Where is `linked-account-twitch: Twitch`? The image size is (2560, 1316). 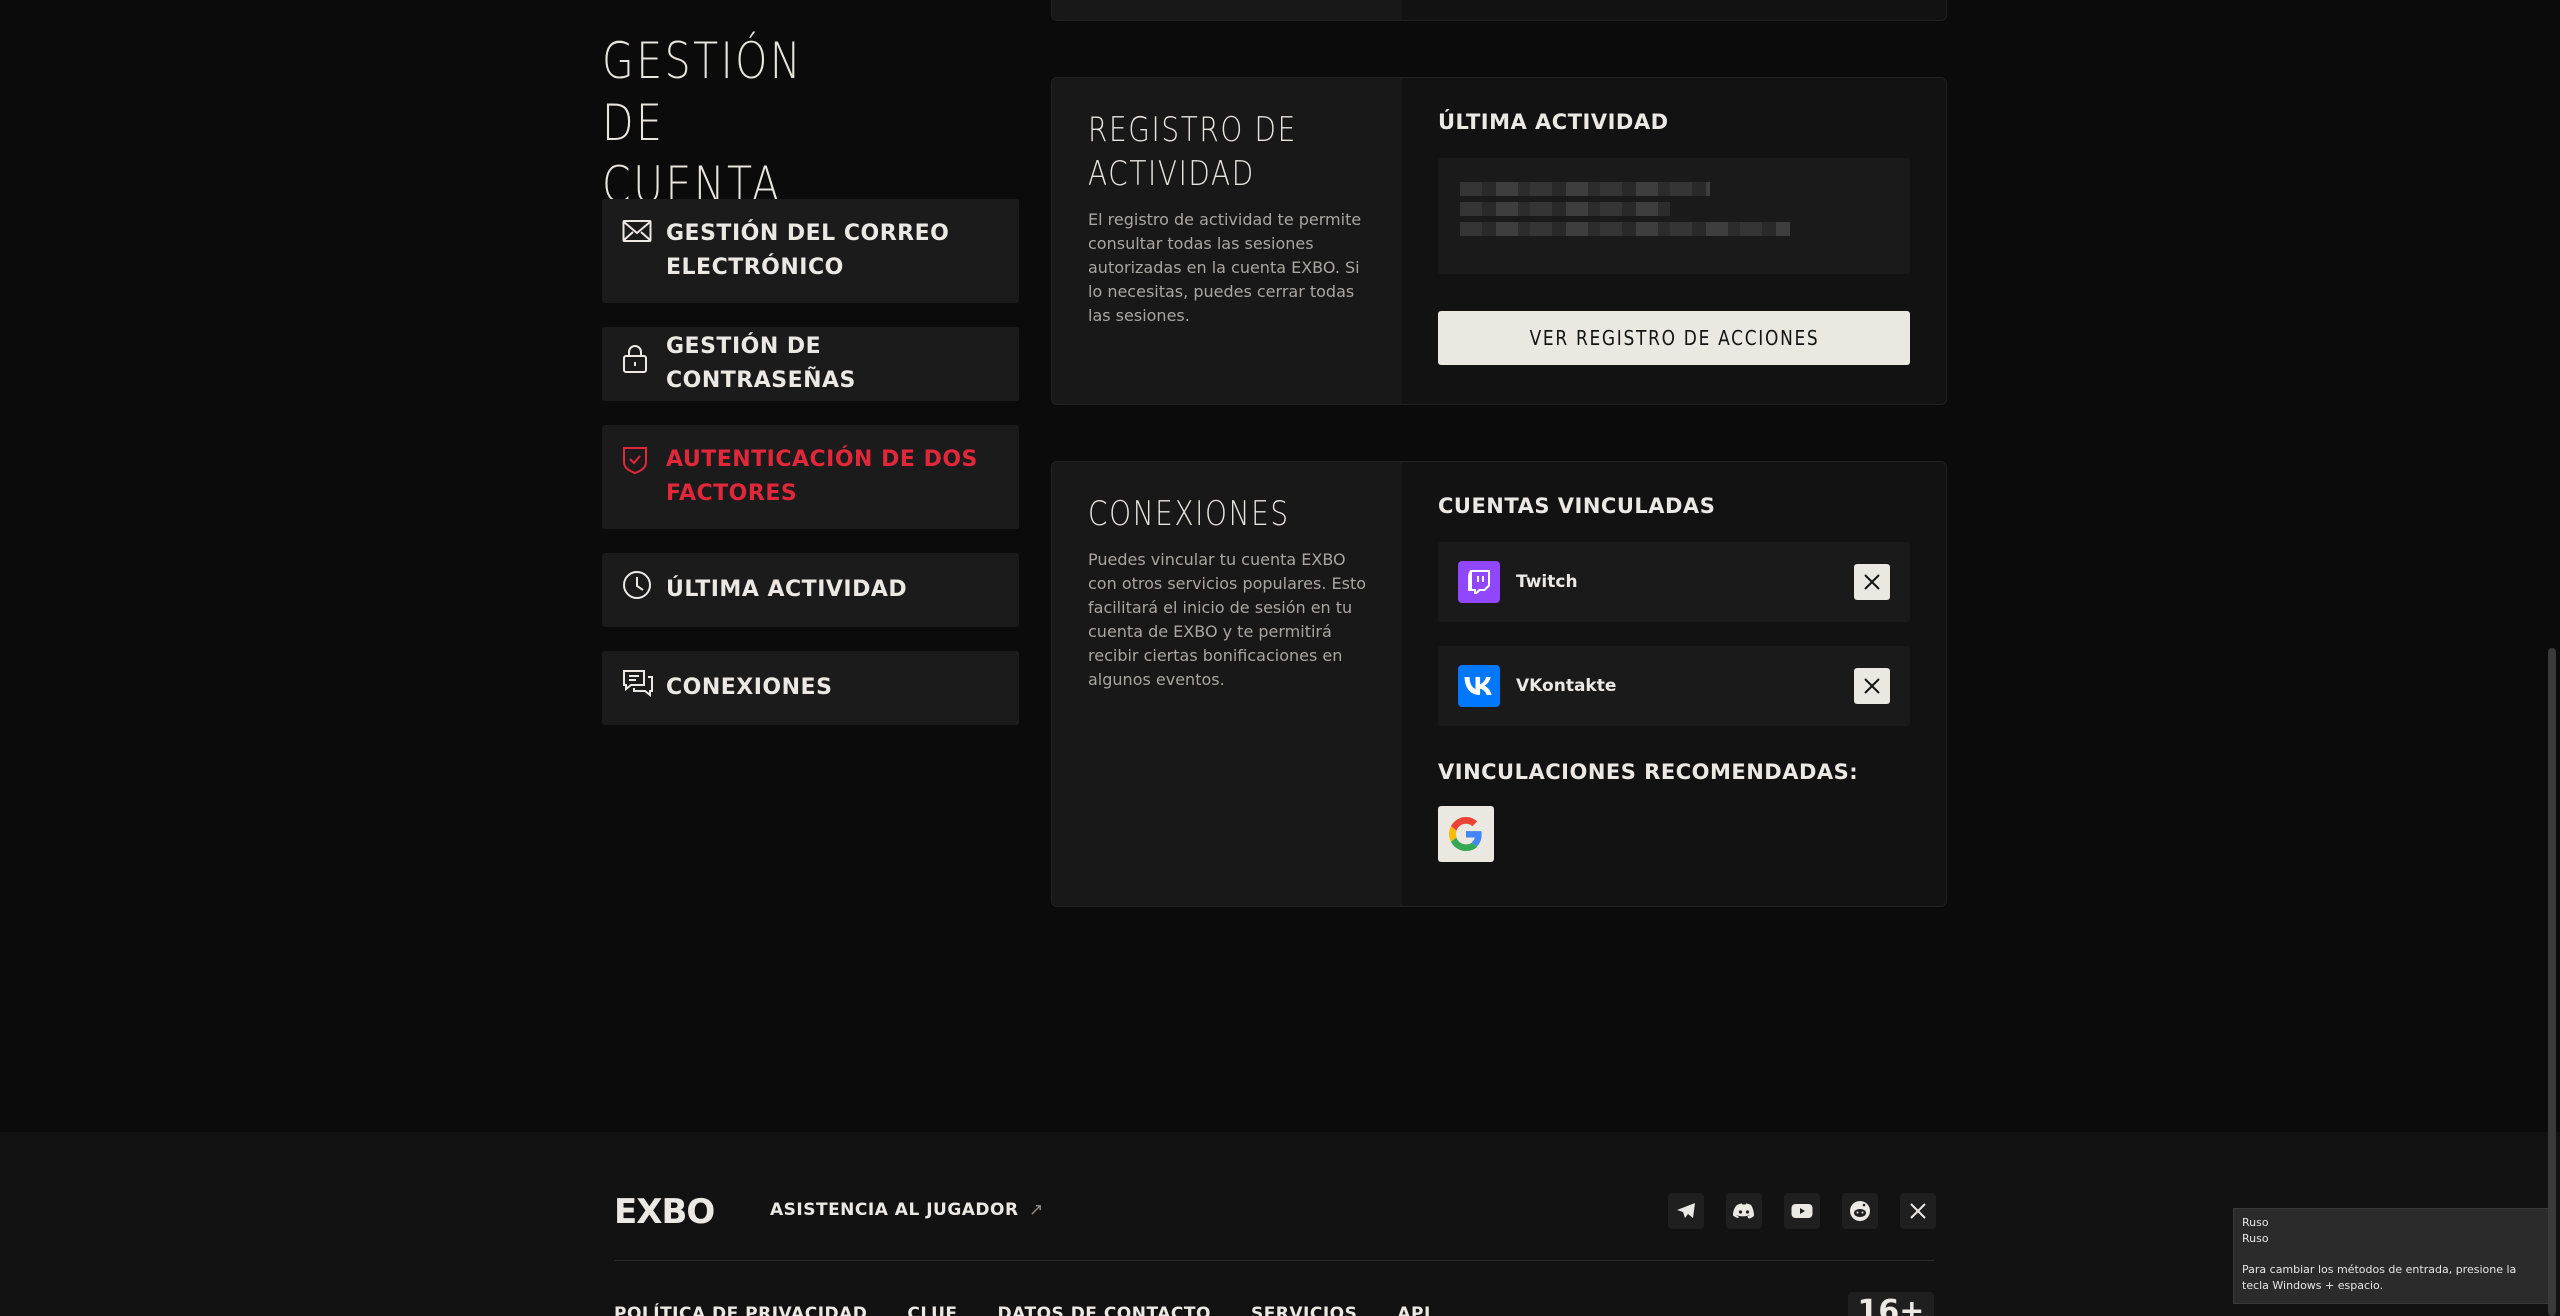 linked-account-twitch: Twitch is located at coordinates (1674, 582).